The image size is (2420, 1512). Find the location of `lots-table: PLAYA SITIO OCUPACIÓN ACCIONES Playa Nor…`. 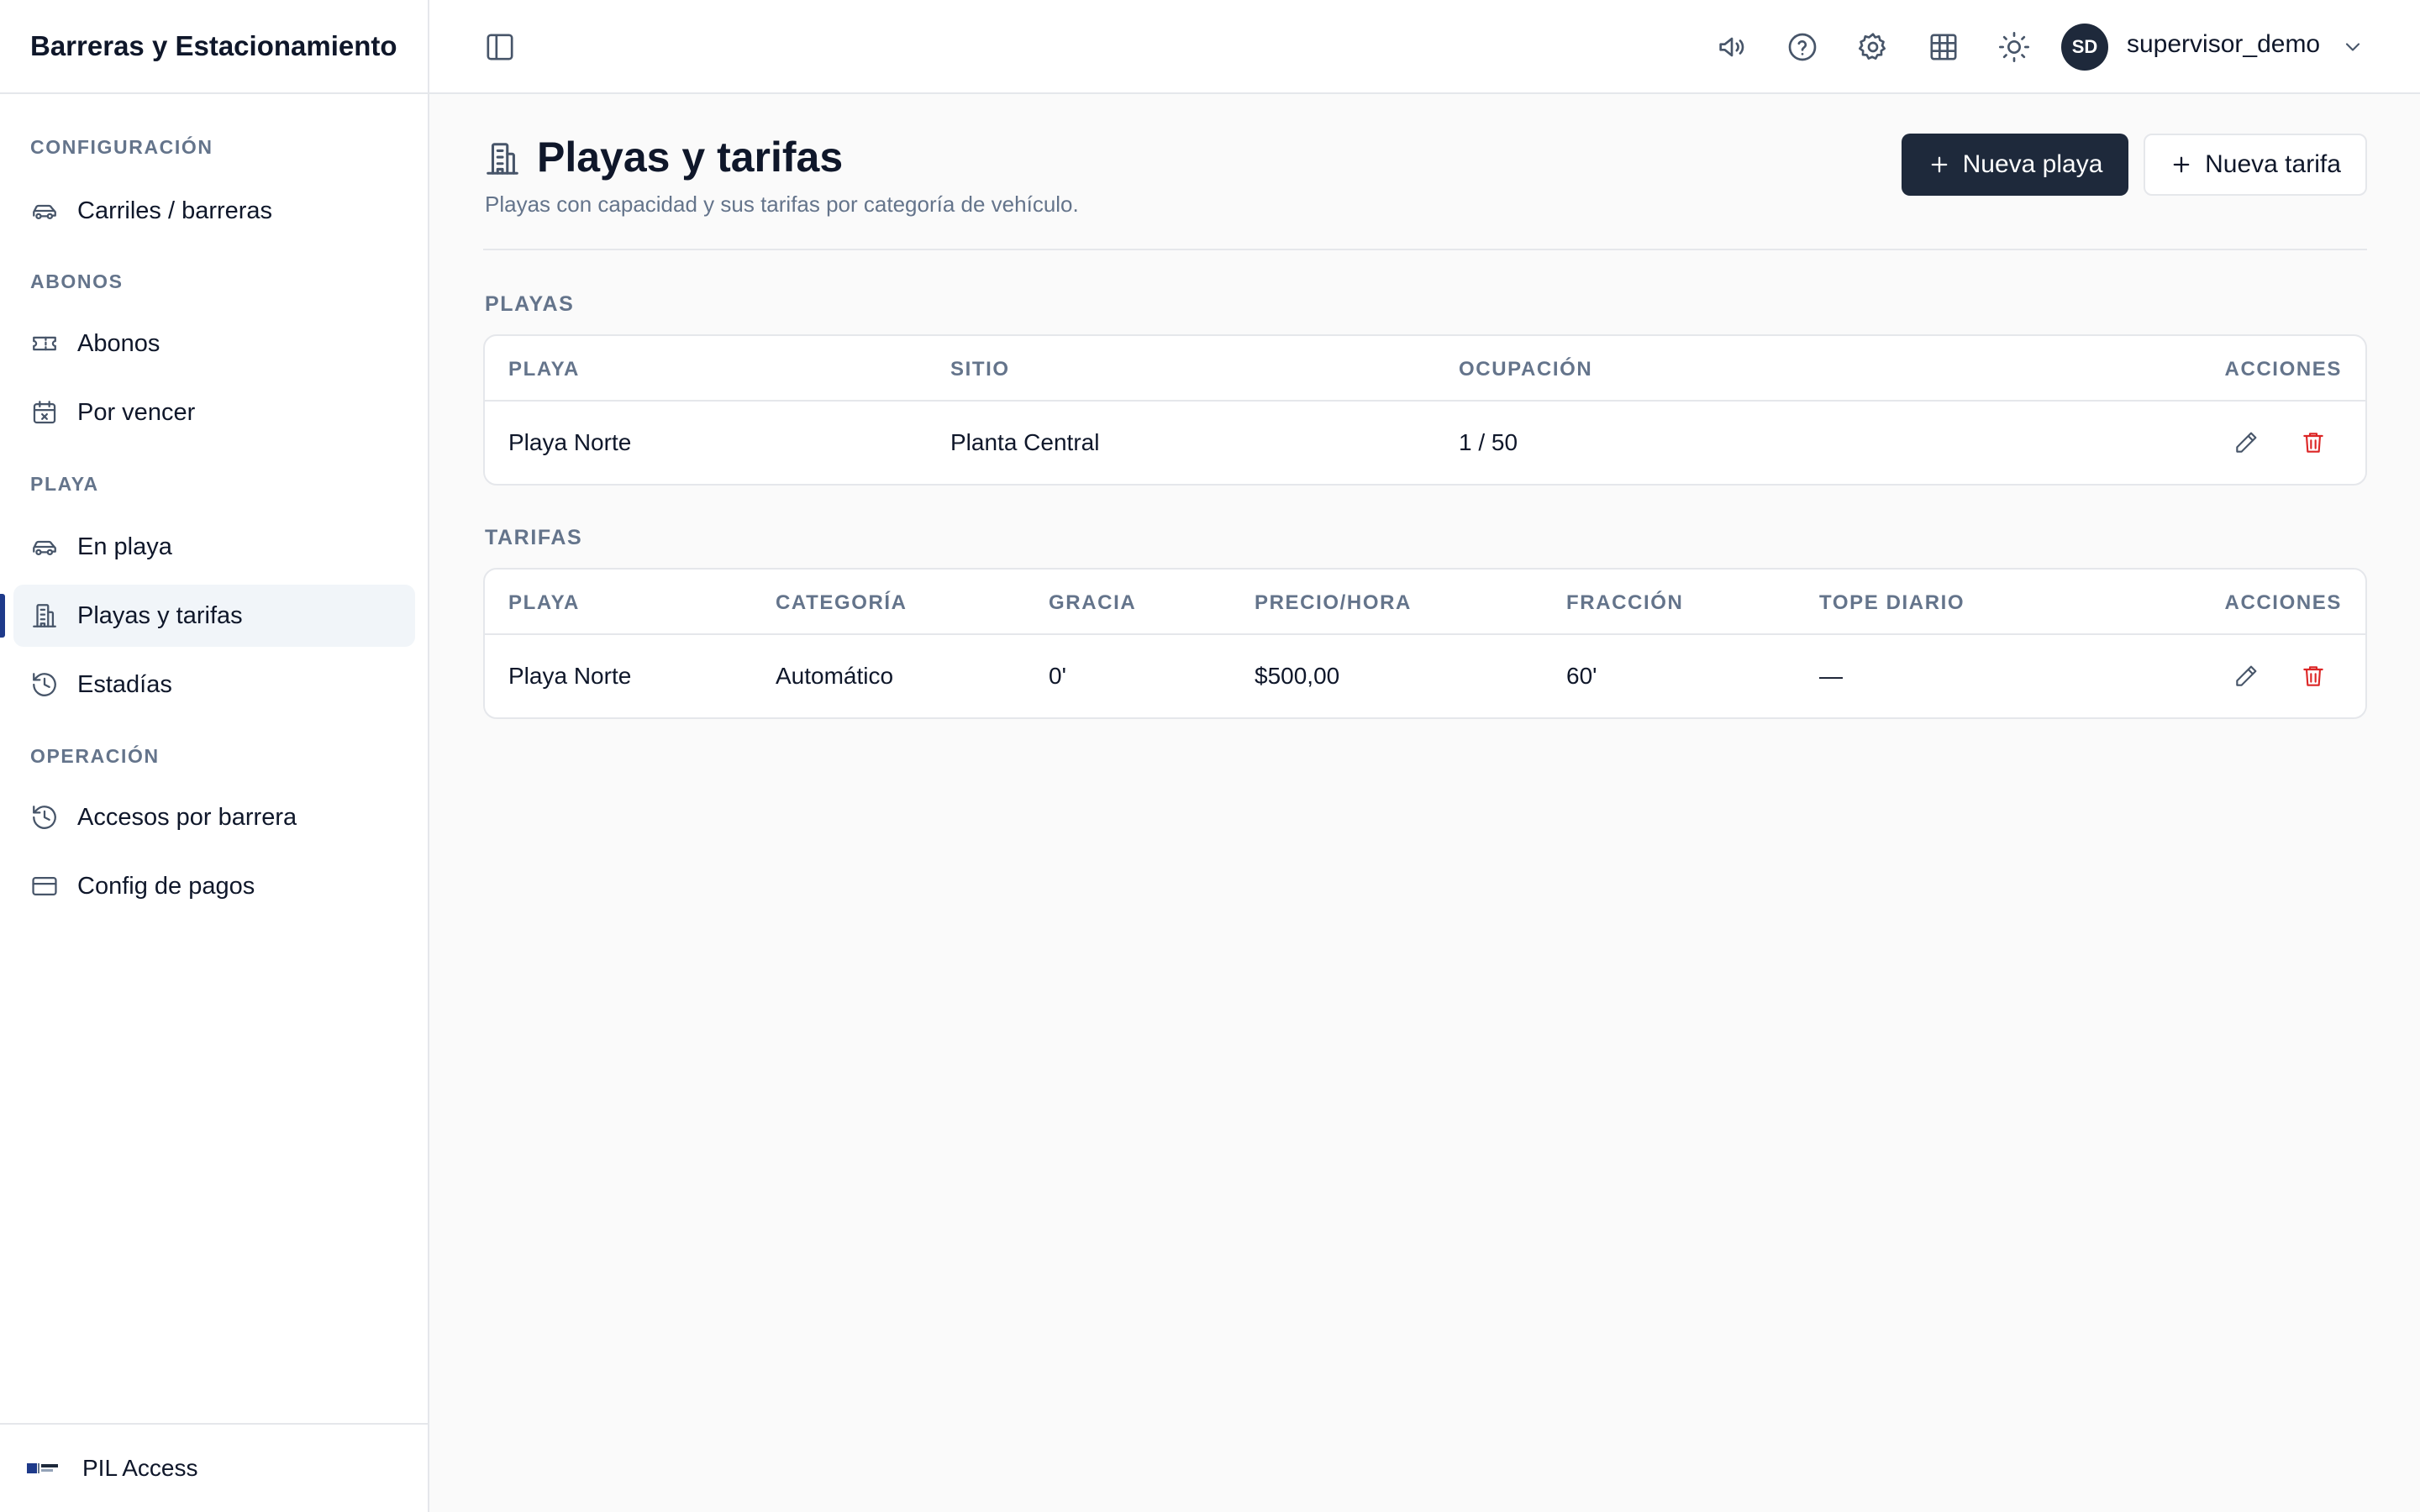

lots-table: PLAYA SITIO OCUPACIÓN ACCIONES Playa Nor… is located at coordinates (1425, 410).